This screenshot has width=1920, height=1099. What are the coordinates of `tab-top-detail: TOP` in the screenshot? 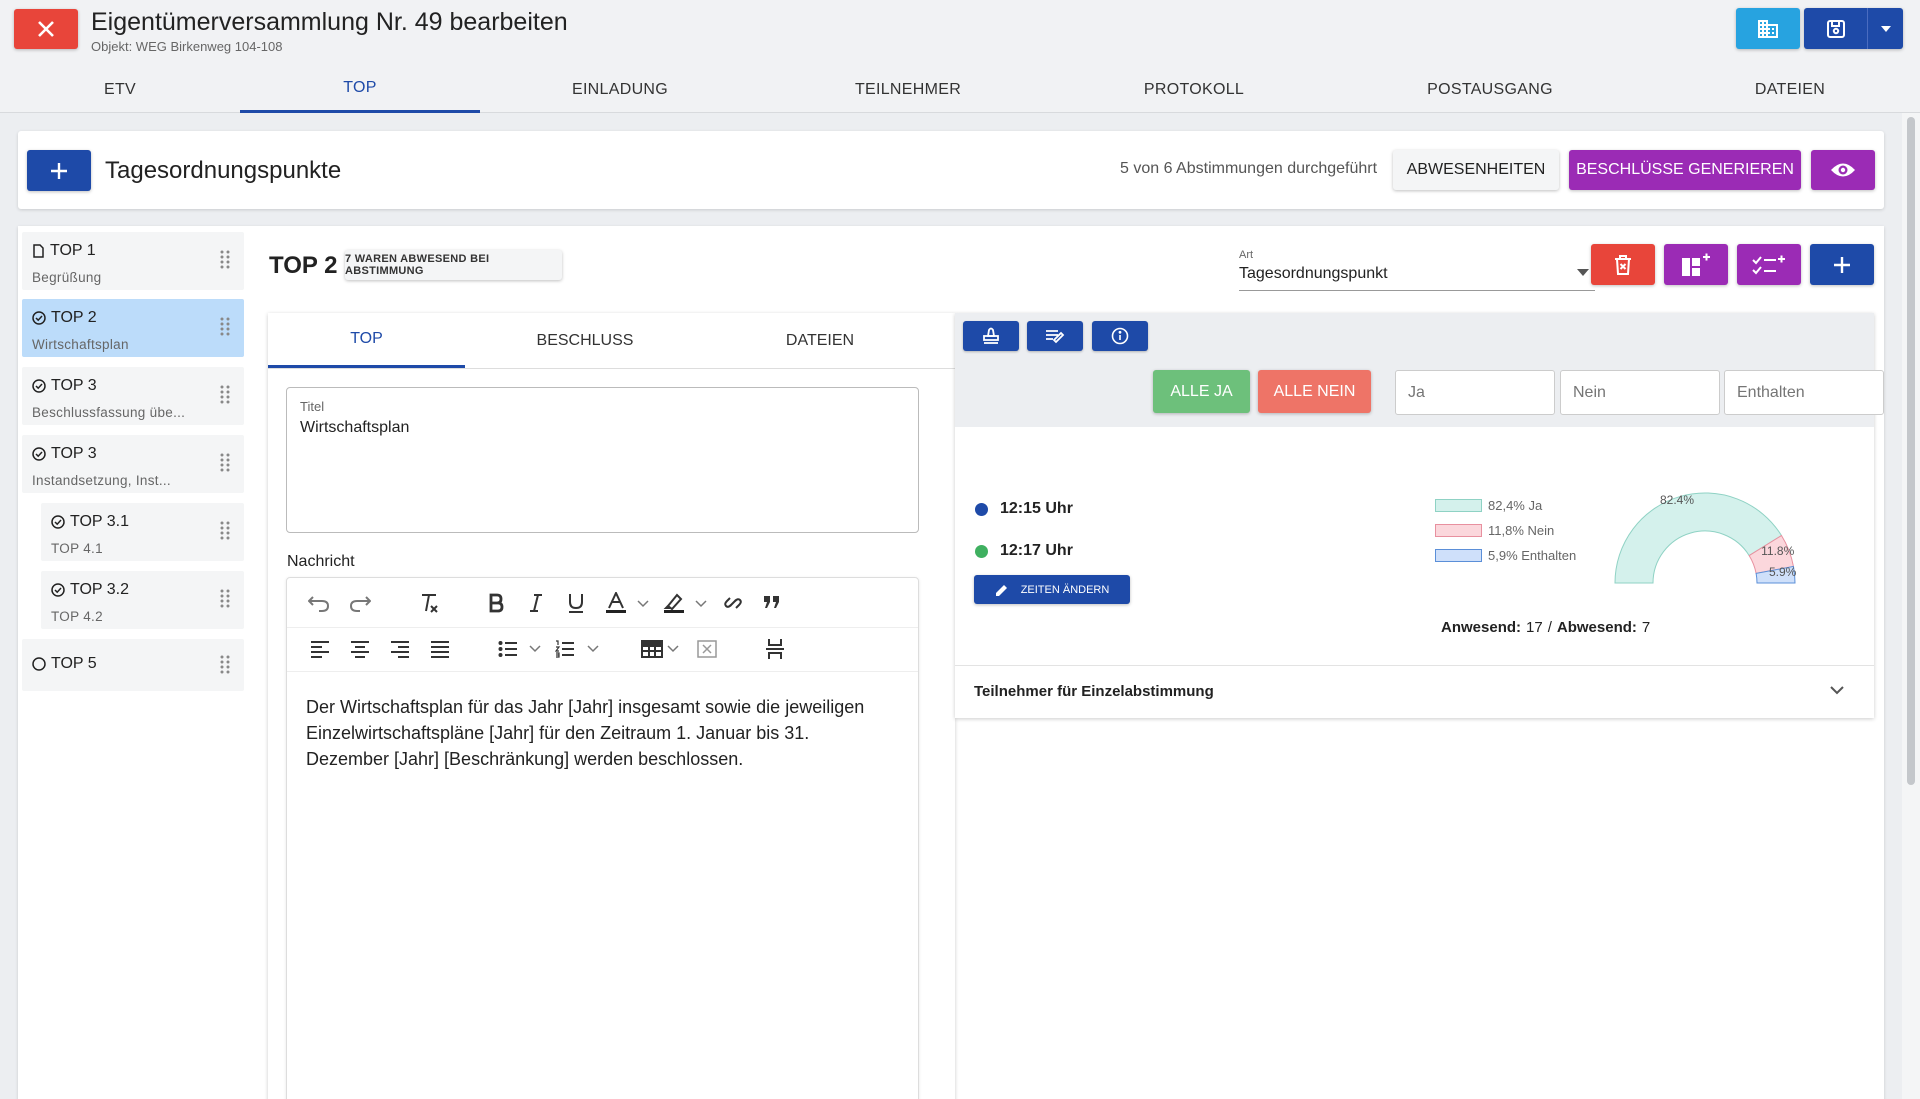 It's located at (366, 340).